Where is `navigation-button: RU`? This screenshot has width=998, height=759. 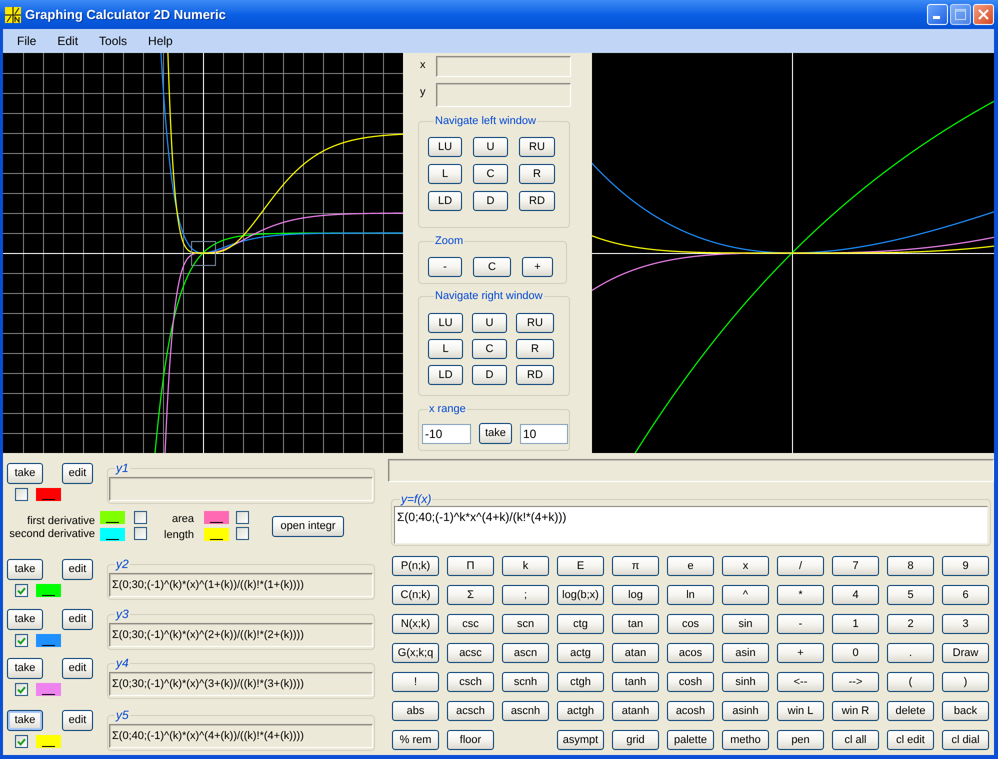
navigation-button: RU is located at coordinates (537, 147).